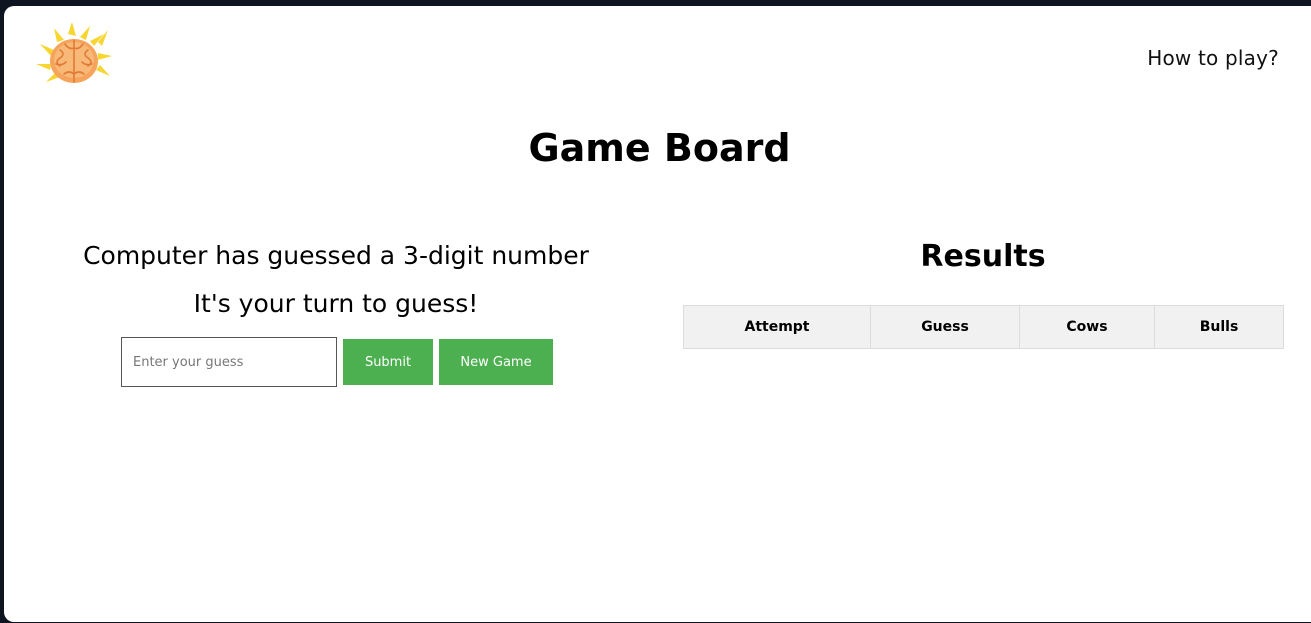  Describe the element at coordinates (777, 327) in the screenshot. I see `column-header-attempt: Attempt` at that location.